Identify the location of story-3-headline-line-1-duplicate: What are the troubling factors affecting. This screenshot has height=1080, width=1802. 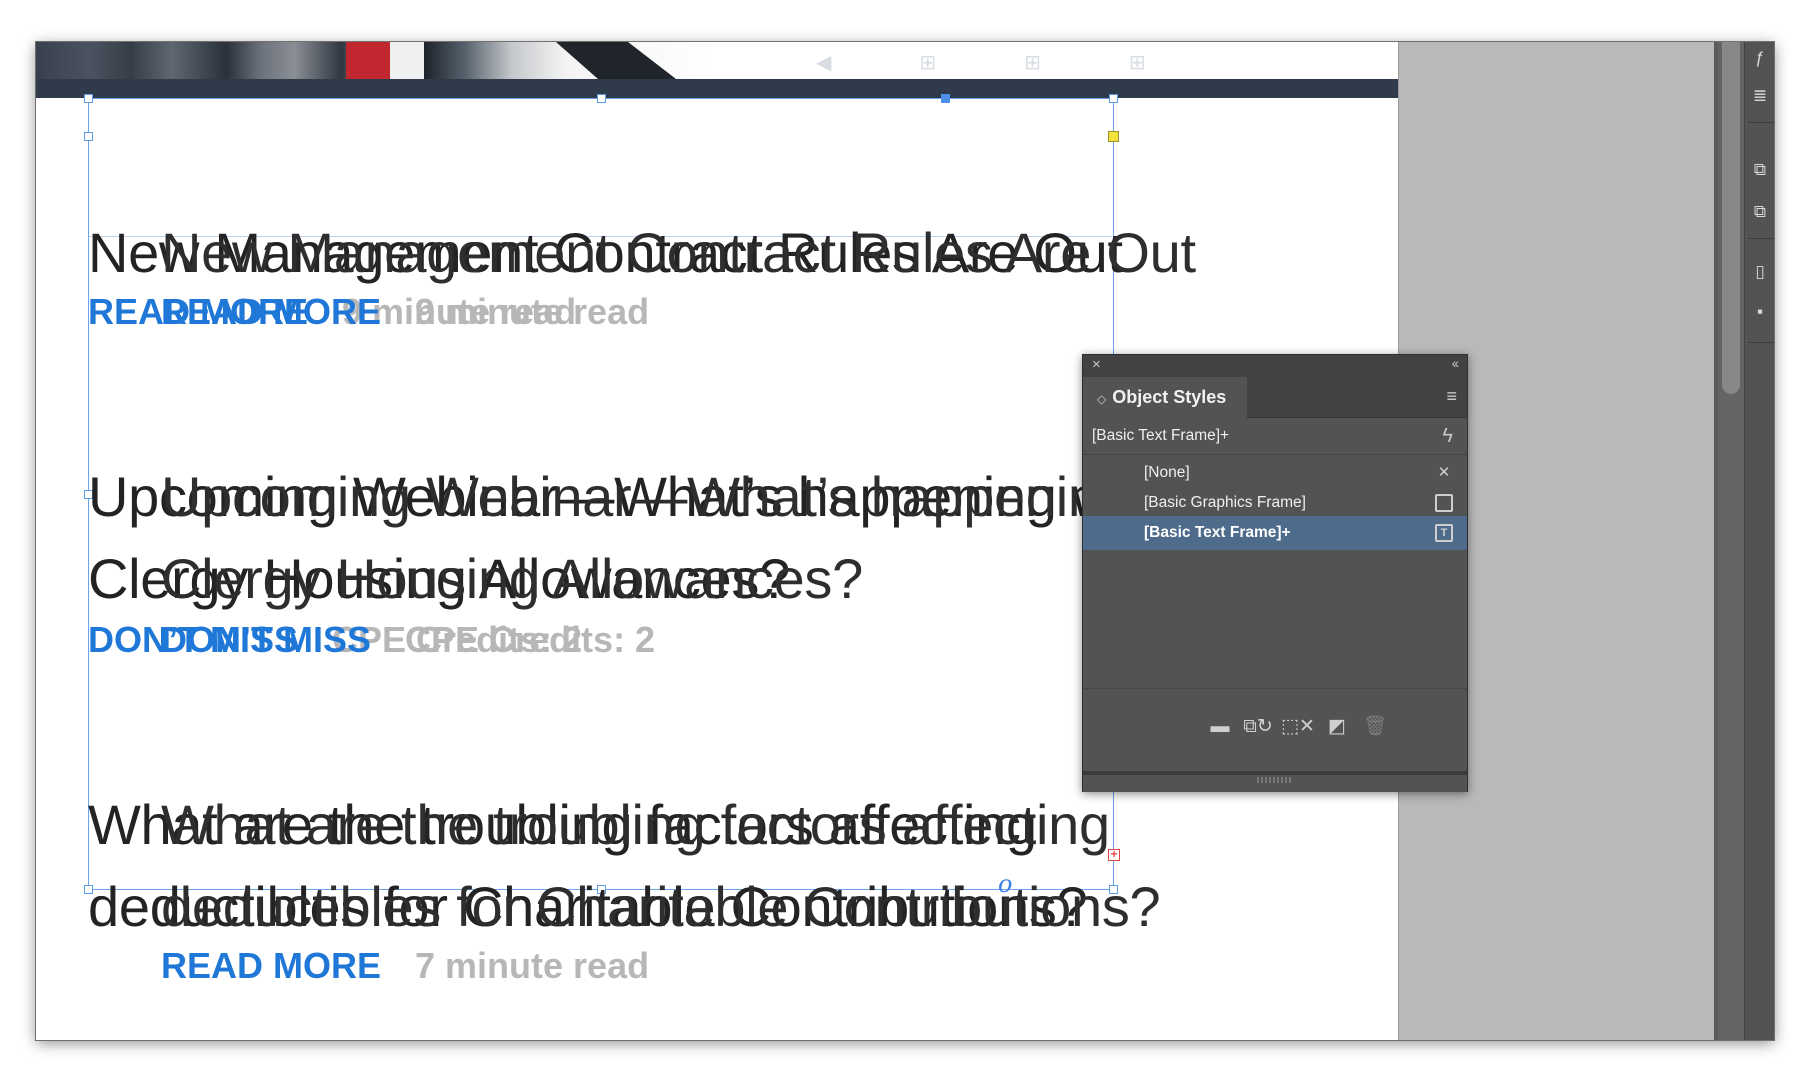
(635, 824).